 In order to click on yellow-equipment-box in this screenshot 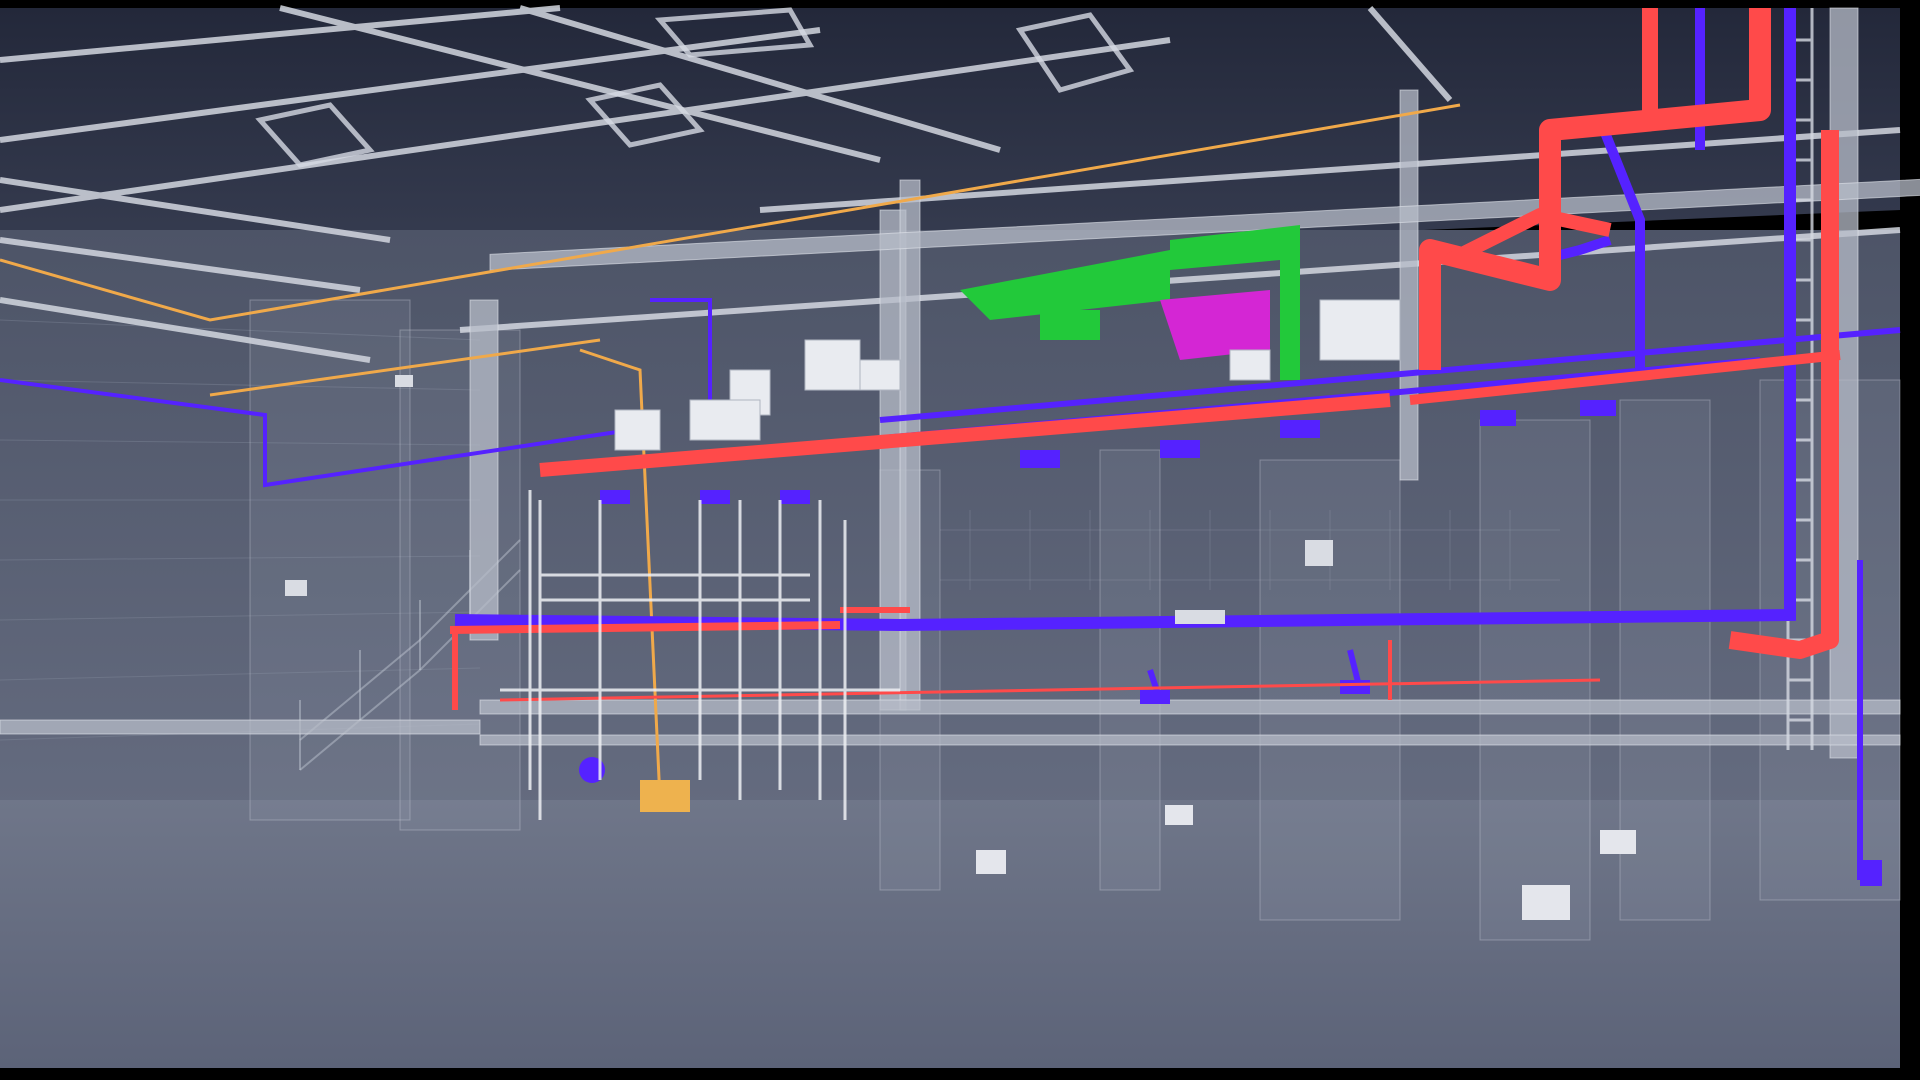, I will do `click(665, 796)`.